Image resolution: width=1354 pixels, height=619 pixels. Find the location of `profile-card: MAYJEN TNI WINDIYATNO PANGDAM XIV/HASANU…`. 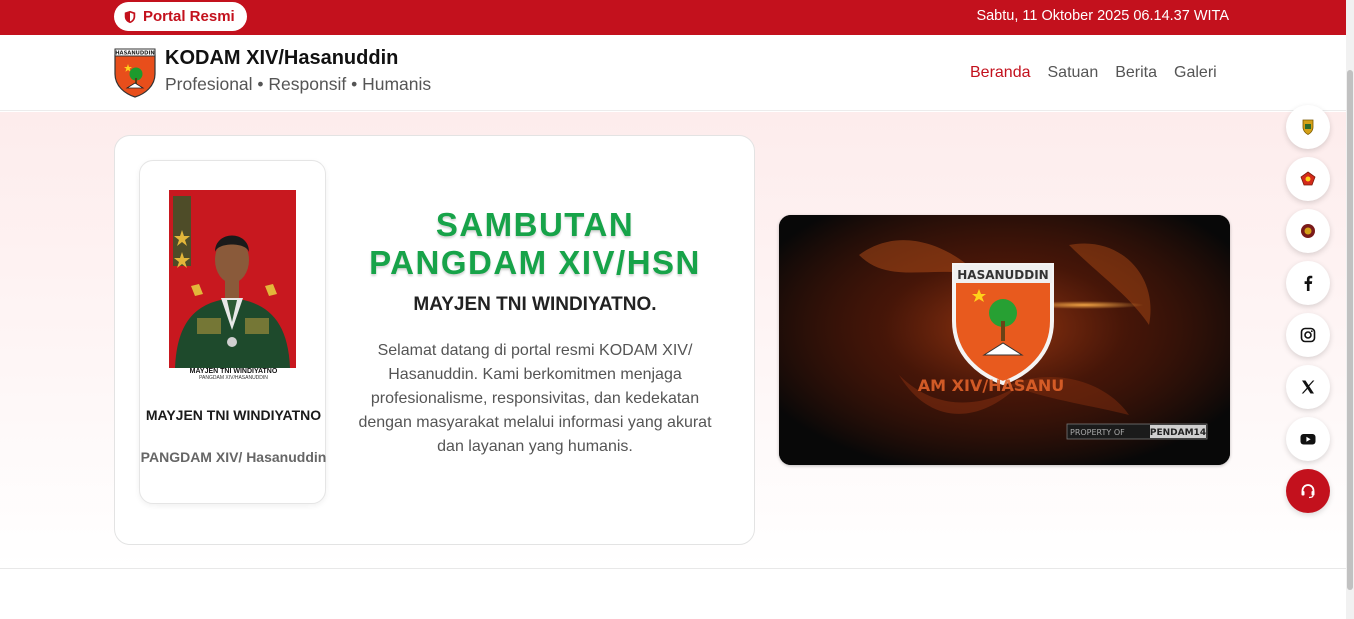

profile-card: MAYJEN TNI WINDIYATNO PANGDAM XIV/HASANU… is located at coordinates (232, 332).